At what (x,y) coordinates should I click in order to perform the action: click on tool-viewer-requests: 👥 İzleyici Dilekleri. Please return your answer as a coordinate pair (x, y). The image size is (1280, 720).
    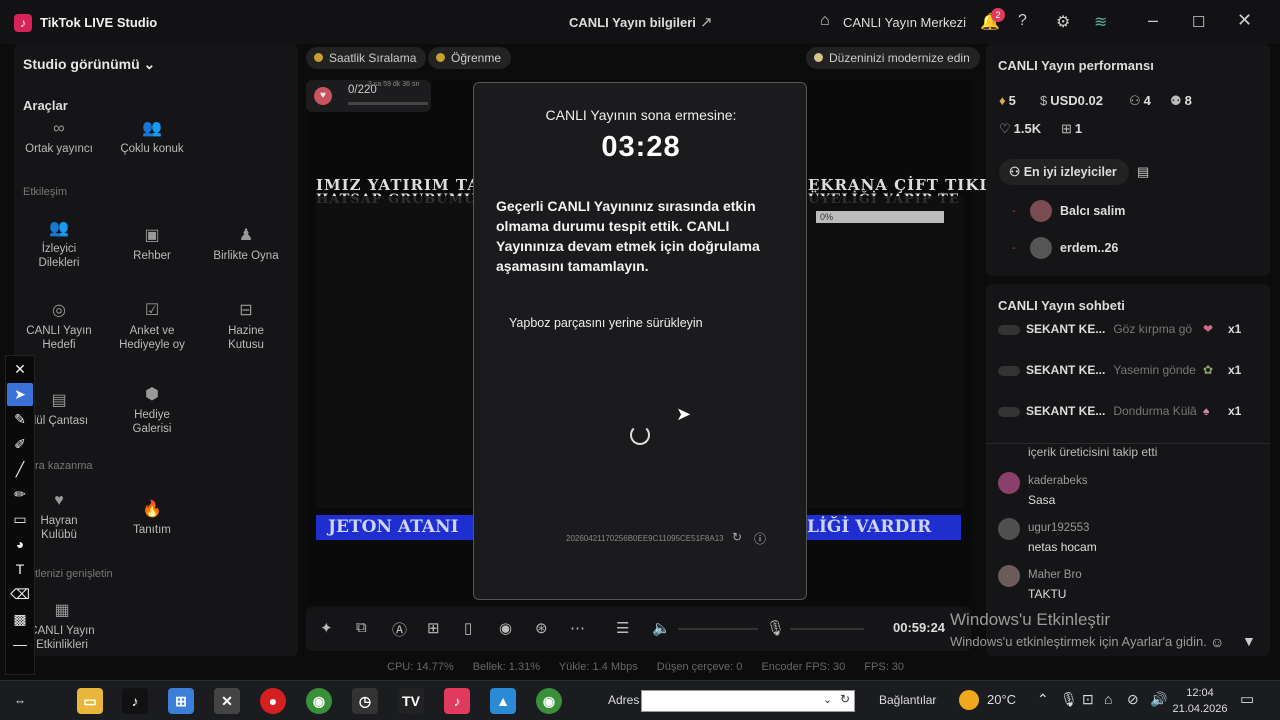
    Looking at the image, I should click on (59, 245).